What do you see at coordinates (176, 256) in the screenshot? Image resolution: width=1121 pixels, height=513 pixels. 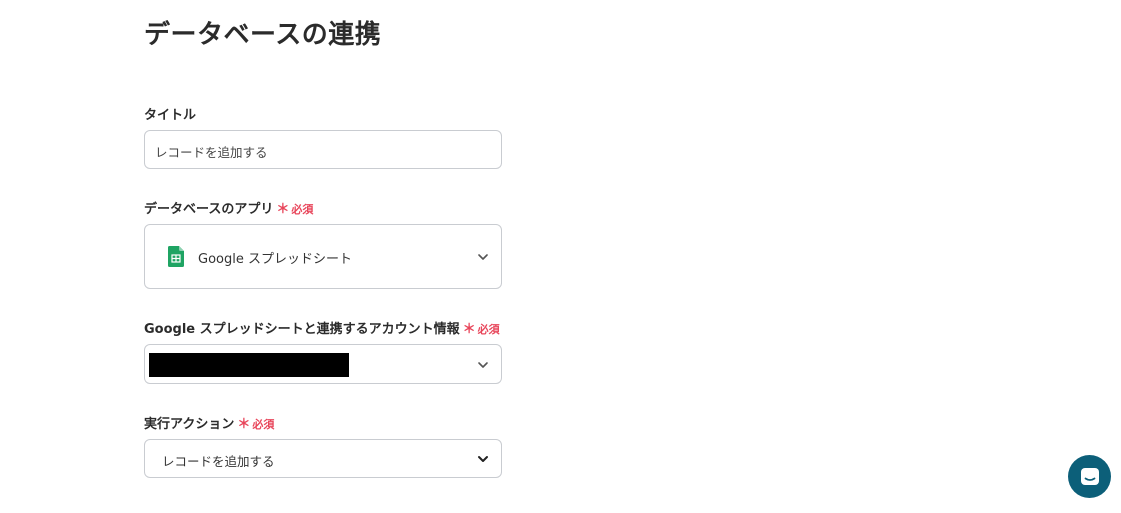 I see `google-sheets-icon` at bounding box center [176, 256].